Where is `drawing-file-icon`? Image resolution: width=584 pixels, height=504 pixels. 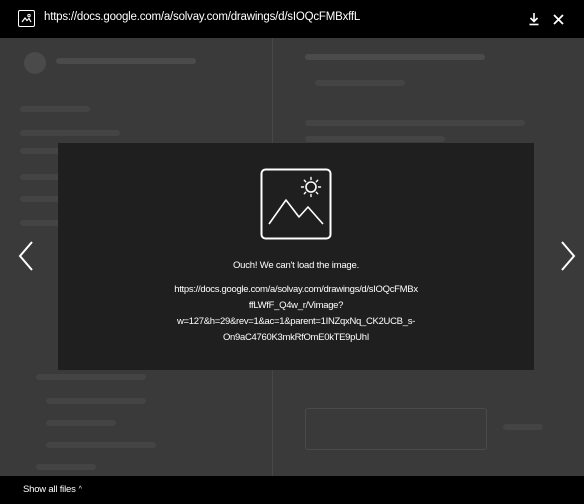
drawing-file-icon is located at coordinates (26, 18).